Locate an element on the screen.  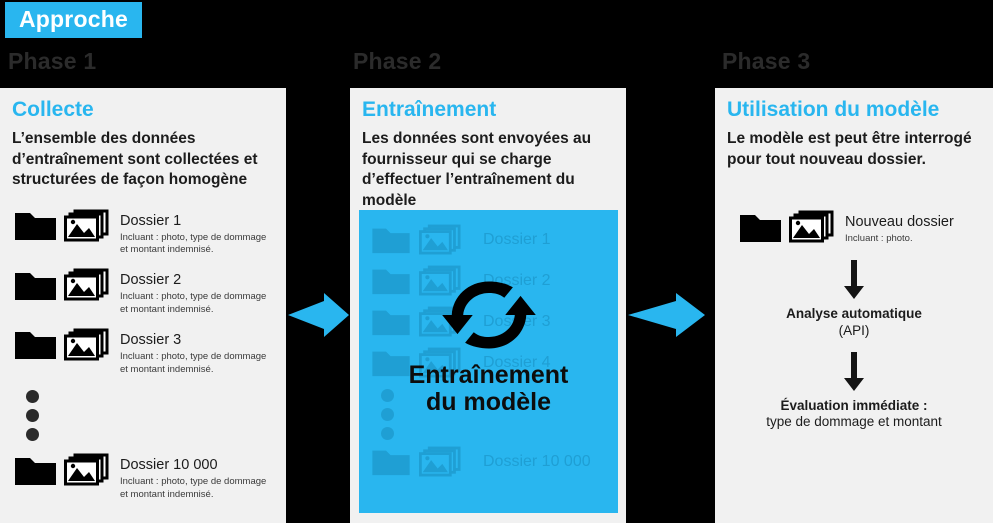
ghost-dossier-label: Dossier 2 is located at coordinates (517, 280).